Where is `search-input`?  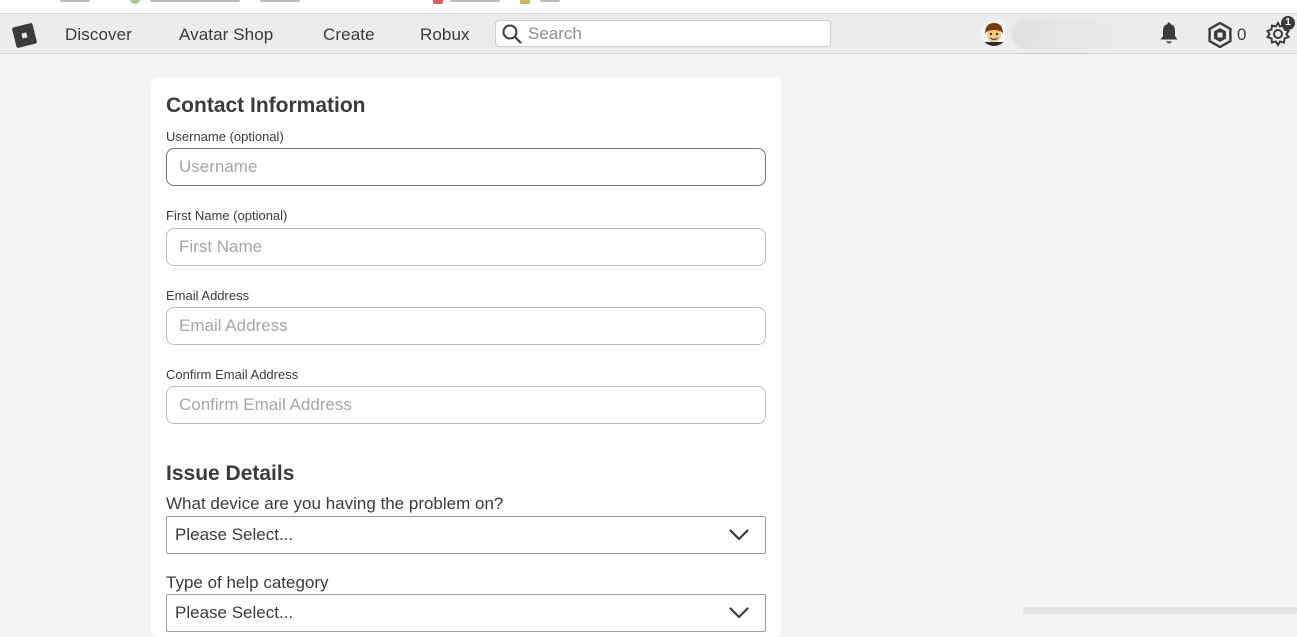 search-input is located at coordinates (673, 33).